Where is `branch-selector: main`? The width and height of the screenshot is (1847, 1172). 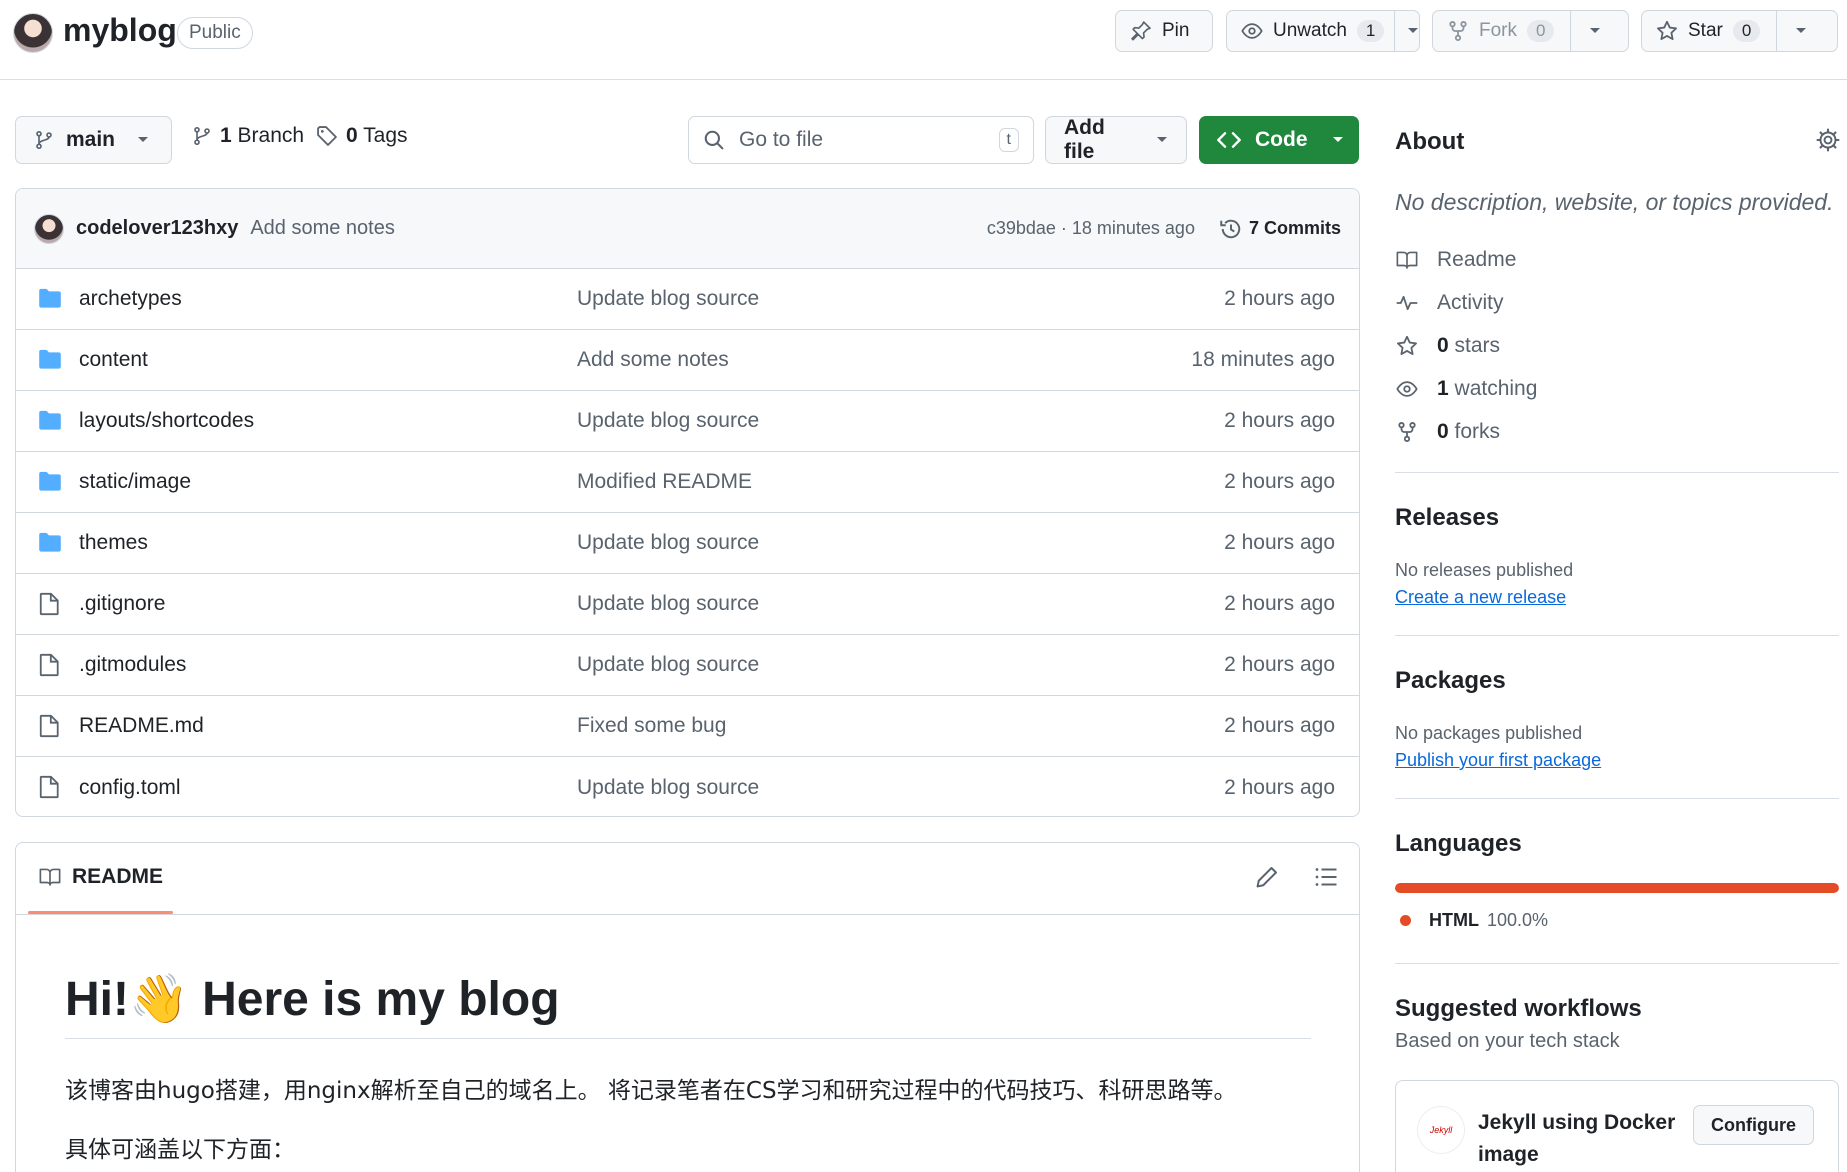 branch-selector: main is located at coordinates (93, 140).